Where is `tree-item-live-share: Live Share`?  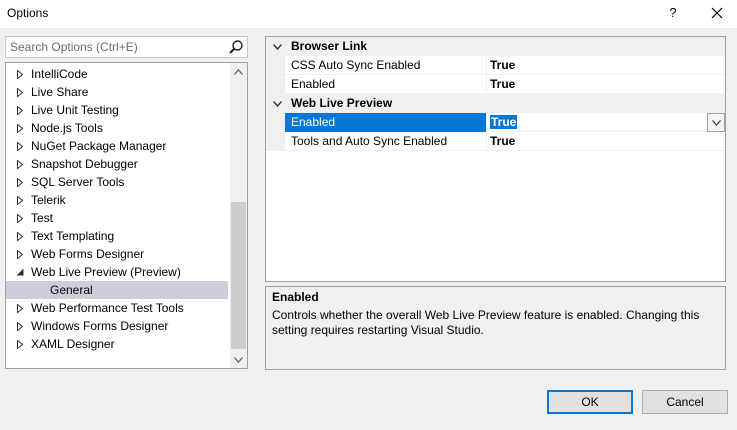
tree-item-live-share: Live Share is located at coordinates (117, 92).